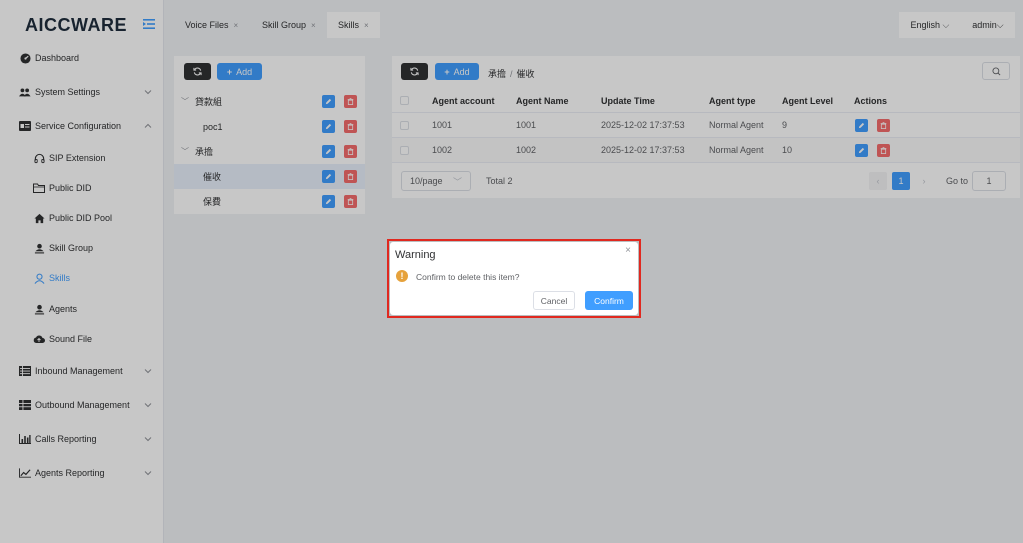 This screenshot has width=1023, height=543. What do you see at coordinates (609, 300) in the screenshot?
I see `confirm-button: Confirm` at bounding box center [609, 300].